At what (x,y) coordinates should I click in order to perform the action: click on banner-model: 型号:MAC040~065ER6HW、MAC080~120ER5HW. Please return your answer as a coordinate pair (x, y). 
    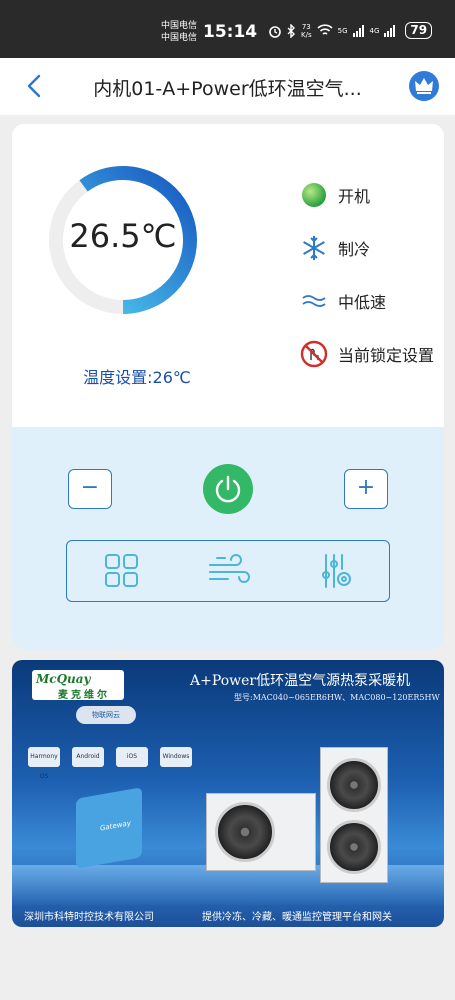
    Looking at the image, I should click on (337, 697).